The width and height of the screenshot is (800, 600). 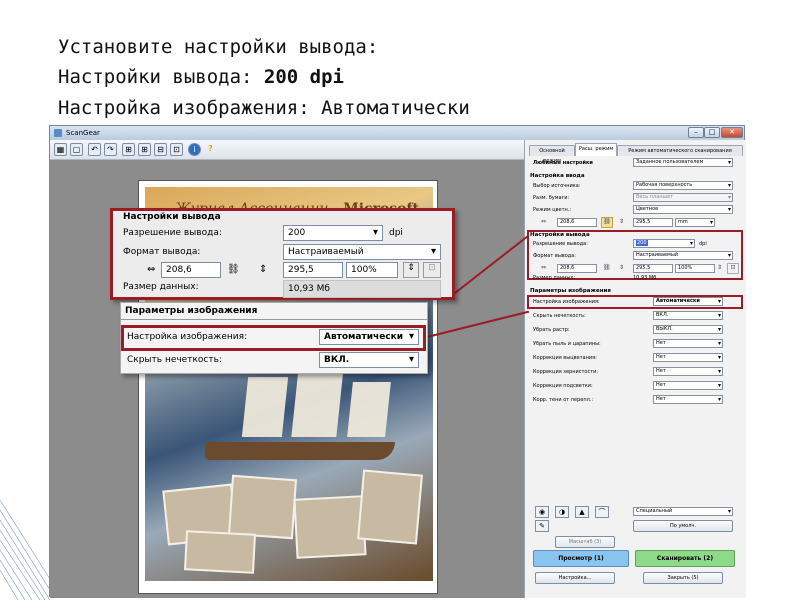 I want to click on zoom-width-icon: ⇔, so click(x=151, y=269).